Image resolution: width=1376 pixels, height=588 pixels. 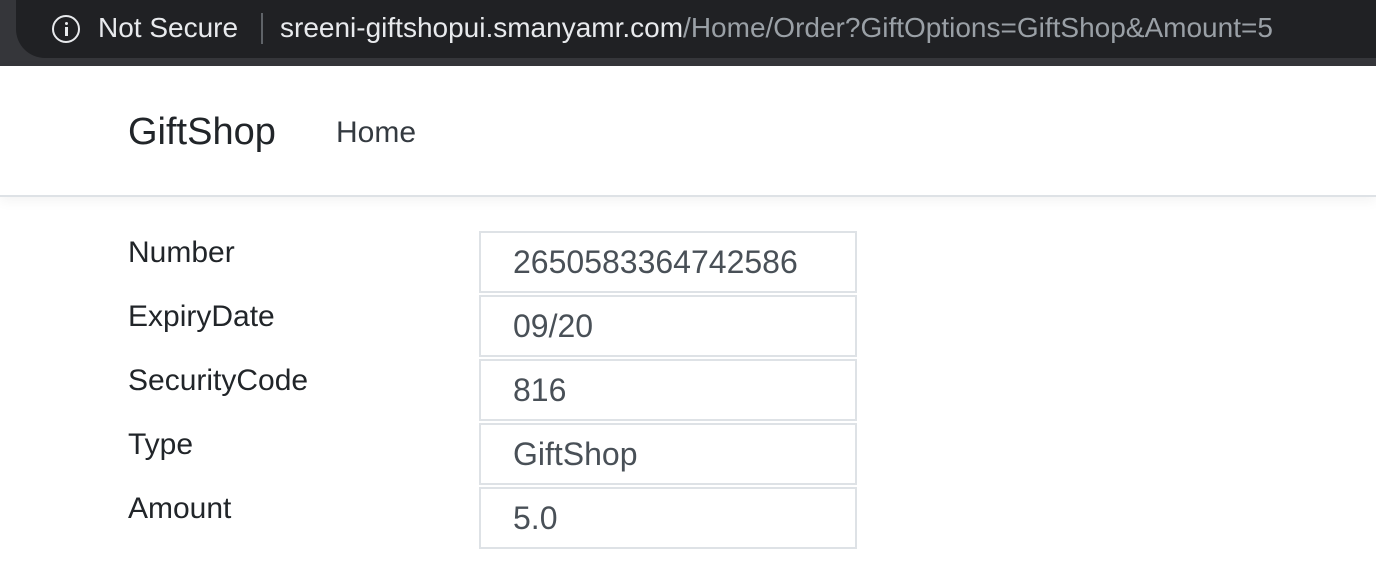 What do you see at coordinates (168, 28) in the screenshot?
I see `security-indicator: Not Secure` at bounding box center [168, 28].